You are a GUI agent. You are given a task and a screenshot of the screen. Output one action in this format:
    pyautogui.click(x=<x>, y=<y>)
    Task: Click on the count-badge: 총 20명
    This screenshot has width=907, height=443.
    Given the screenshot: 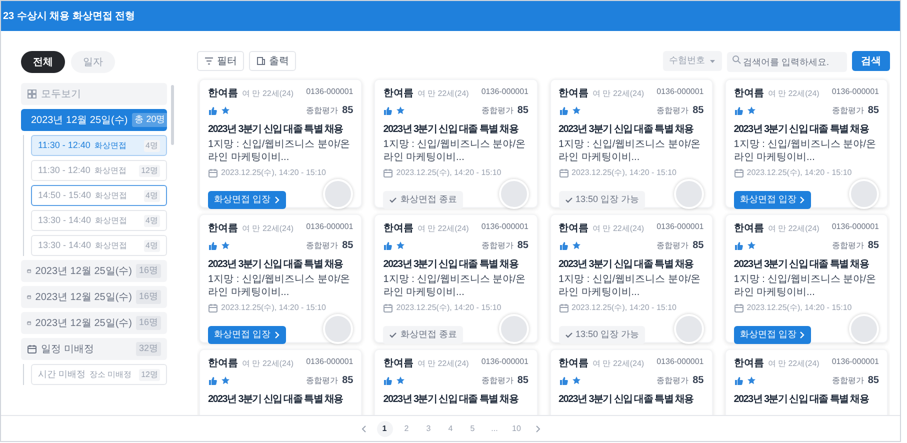 What is the action you would take?
    pyautogui.click(x=150, y=120)
    